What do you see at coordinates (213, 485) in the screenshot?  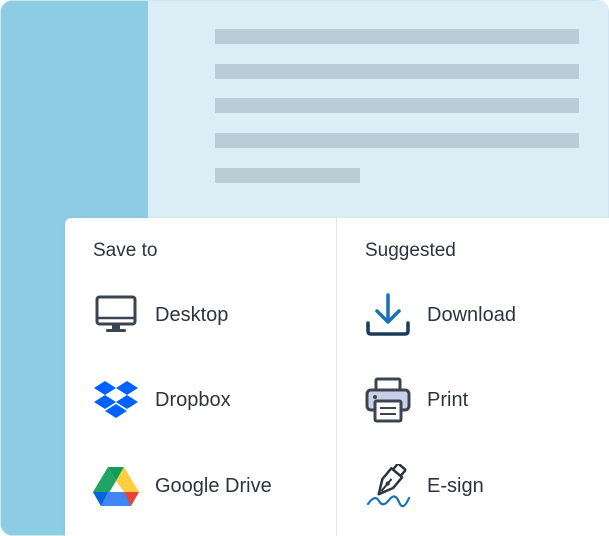 I see `google-drive-label: Google Drive` at bounding box center [213, 485].